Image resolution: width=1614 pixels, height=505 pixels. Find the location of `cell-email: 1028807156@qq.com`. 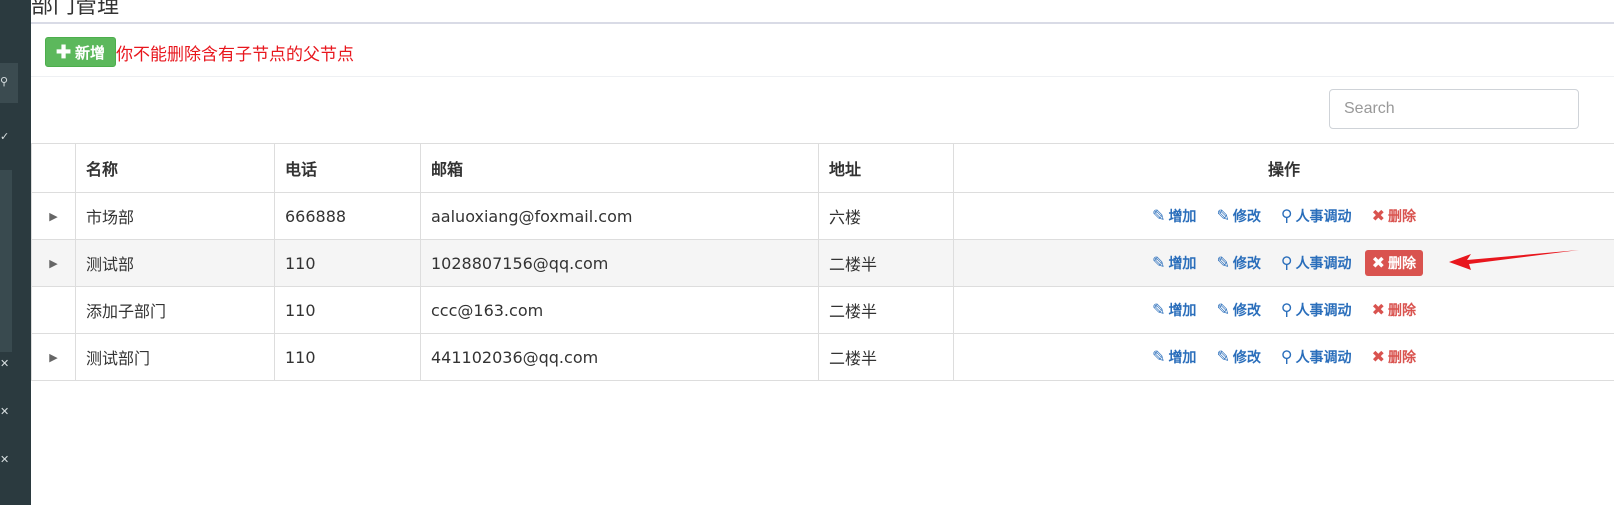

cell-email: 1028807156@qq.com is located at coordinates (619, 263).